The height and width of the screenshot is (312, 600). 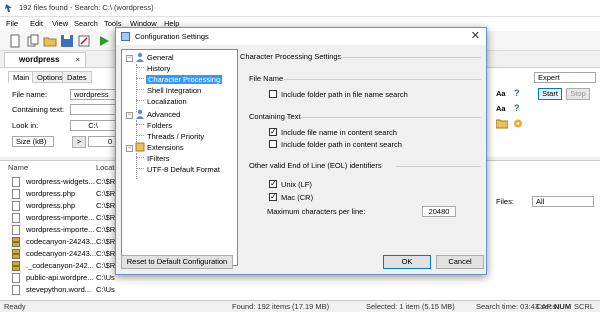 What do you see at coordinates (79, 142) in the screenshot?
I see `size-operator-select: >` at bounding box center [79, 142].